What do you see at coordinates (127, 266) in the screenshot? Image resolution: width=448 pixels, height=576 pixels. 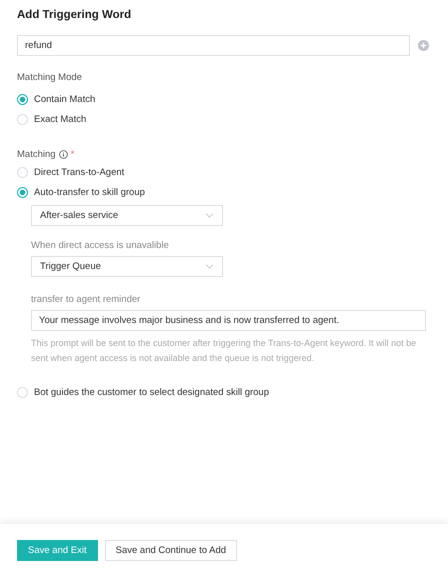 I see `fallback-select: Trigger Queue` at bounding box center [127, 266].